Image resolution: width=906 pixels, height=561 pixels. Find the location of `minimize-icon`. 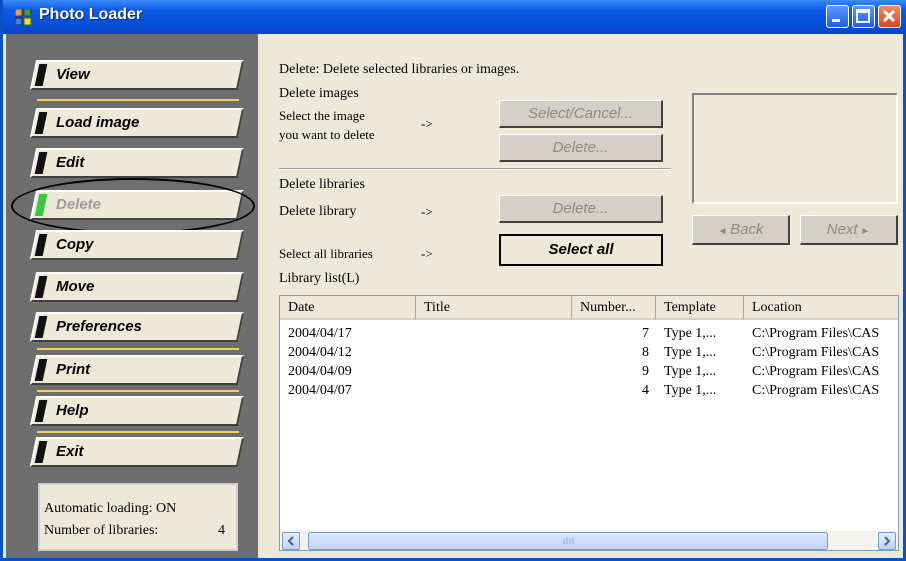

minimize-icon is located at coordinates (836, 20).